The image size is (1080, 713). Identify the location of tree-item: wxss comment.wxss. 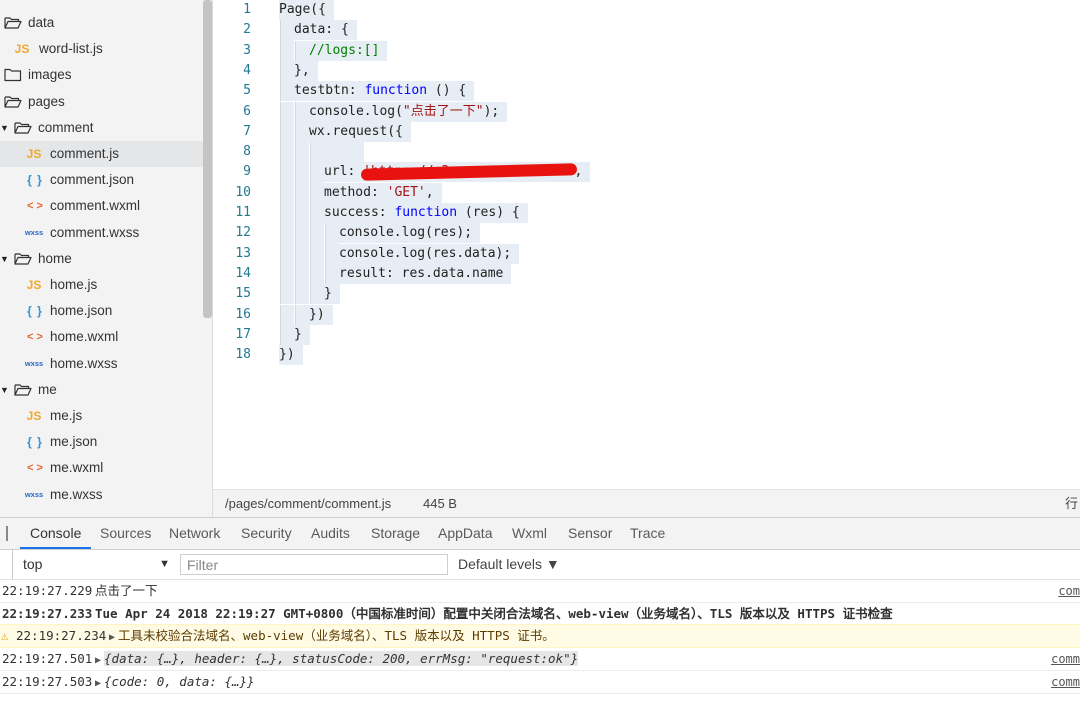
(101, 233).